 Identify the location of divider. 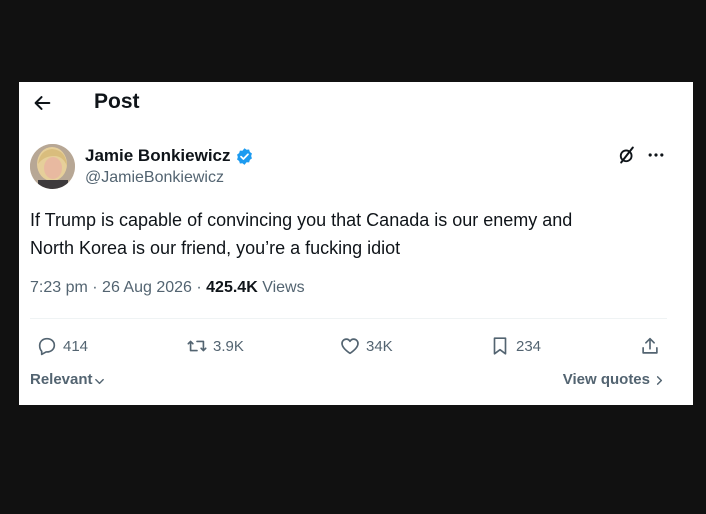
(348, 318).